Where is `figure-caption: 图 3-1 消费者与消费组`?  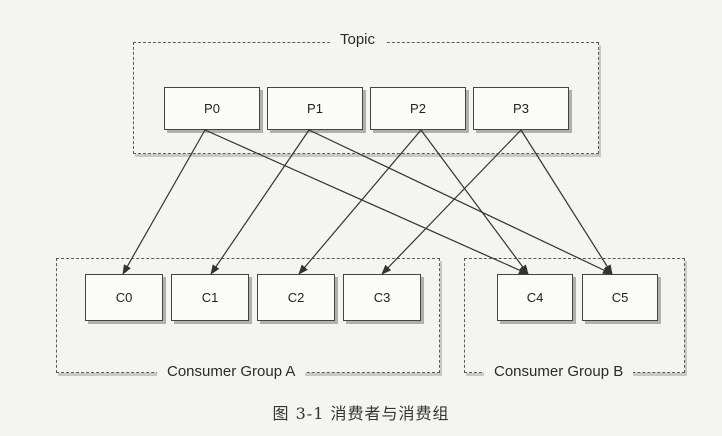 figure-caption: 图 3-1 消费者与消费组 is located at coordinates (361, 413).